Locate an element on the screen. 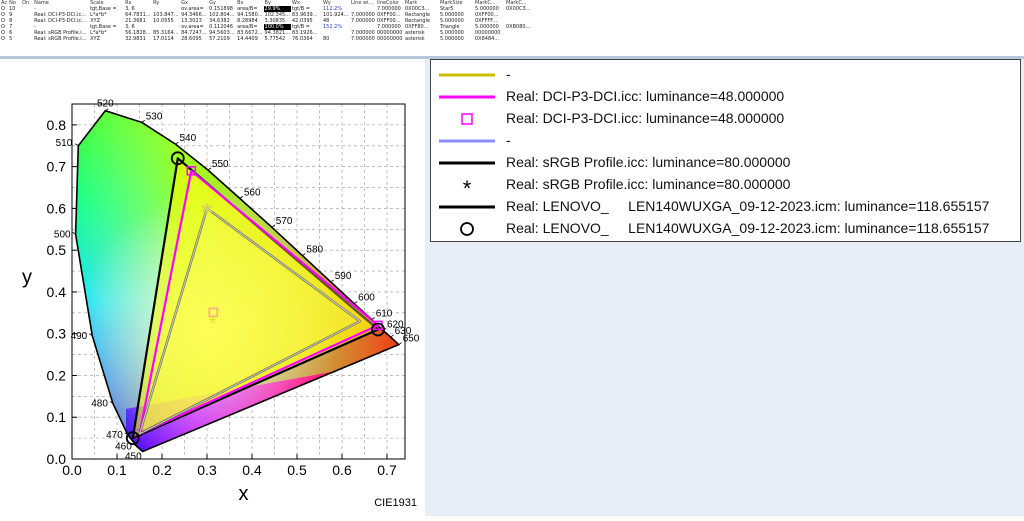 The width and height of the screenshot is (1024, 521). grid-cell is located at coordinates (27, 39).